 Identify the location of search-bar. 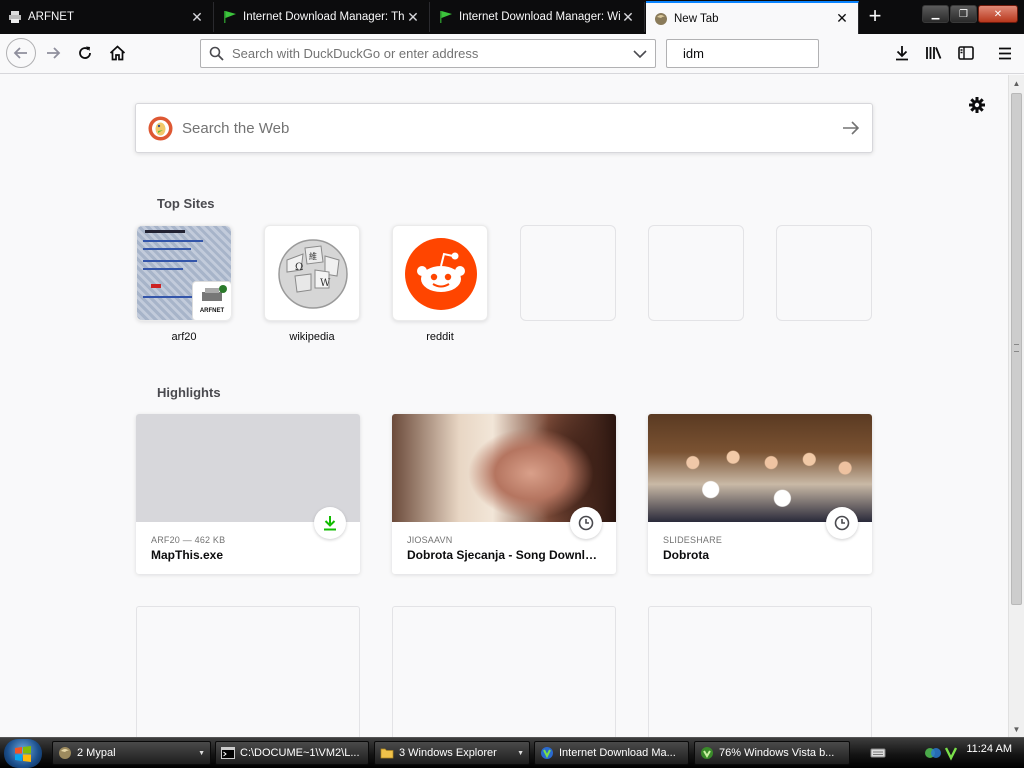
(762, 53).